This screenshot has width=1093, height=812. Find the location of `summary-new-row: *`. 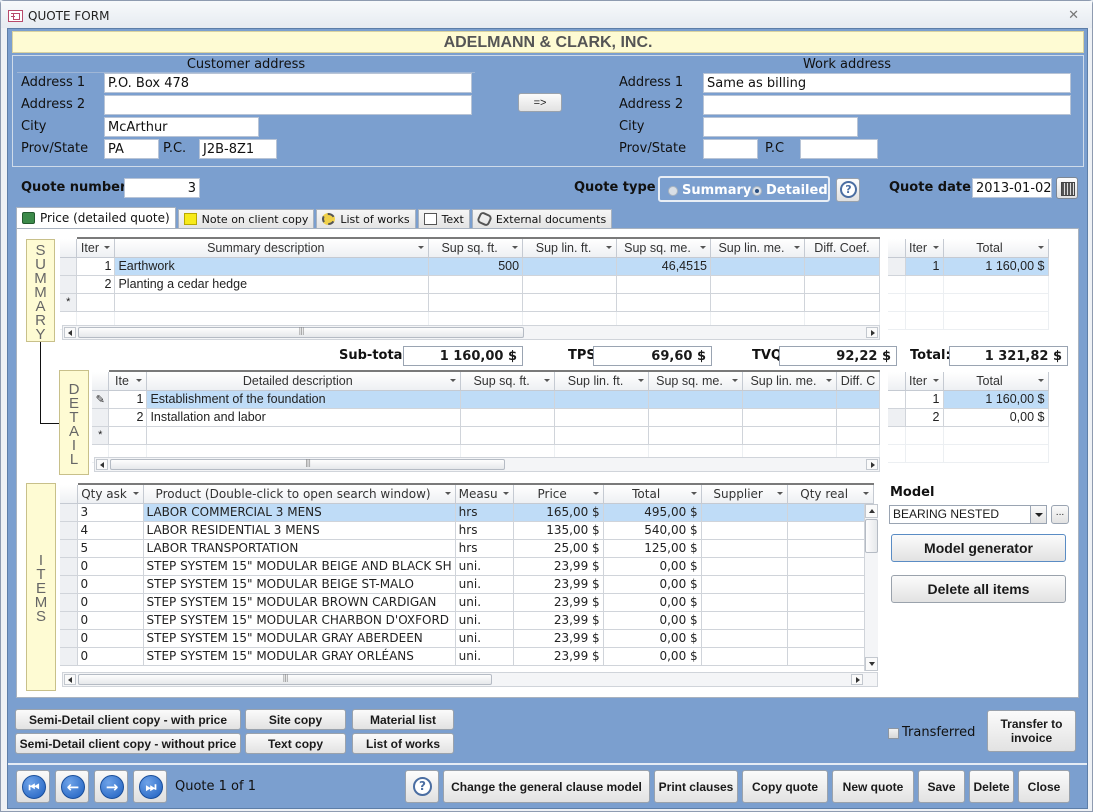

summary-new-row: * is located at coordinates (470, 302).